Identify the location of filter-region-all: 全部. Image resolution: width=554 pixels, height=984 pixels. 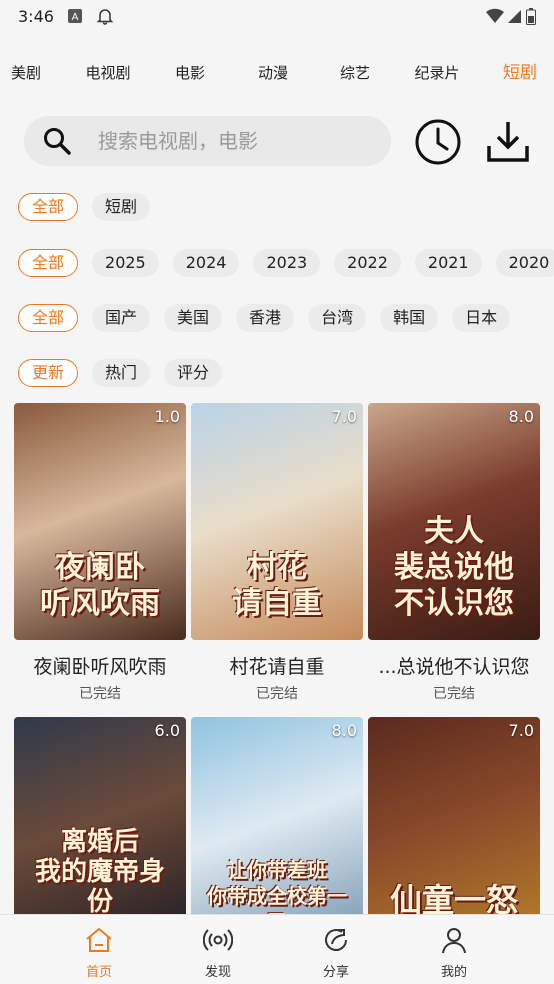
(48, 318).